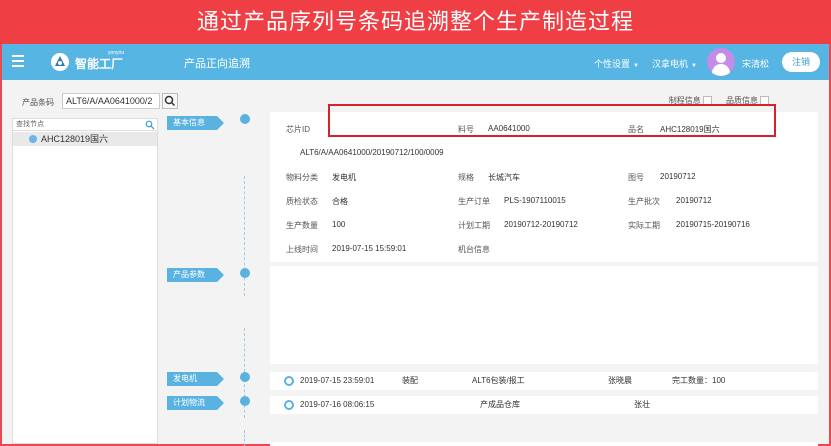 The height and width of the screenshot is (446, 831). Describe the element at coordinates (195, 275) in the screenshot. I see `section-tag-params: 产品参数` at that location.